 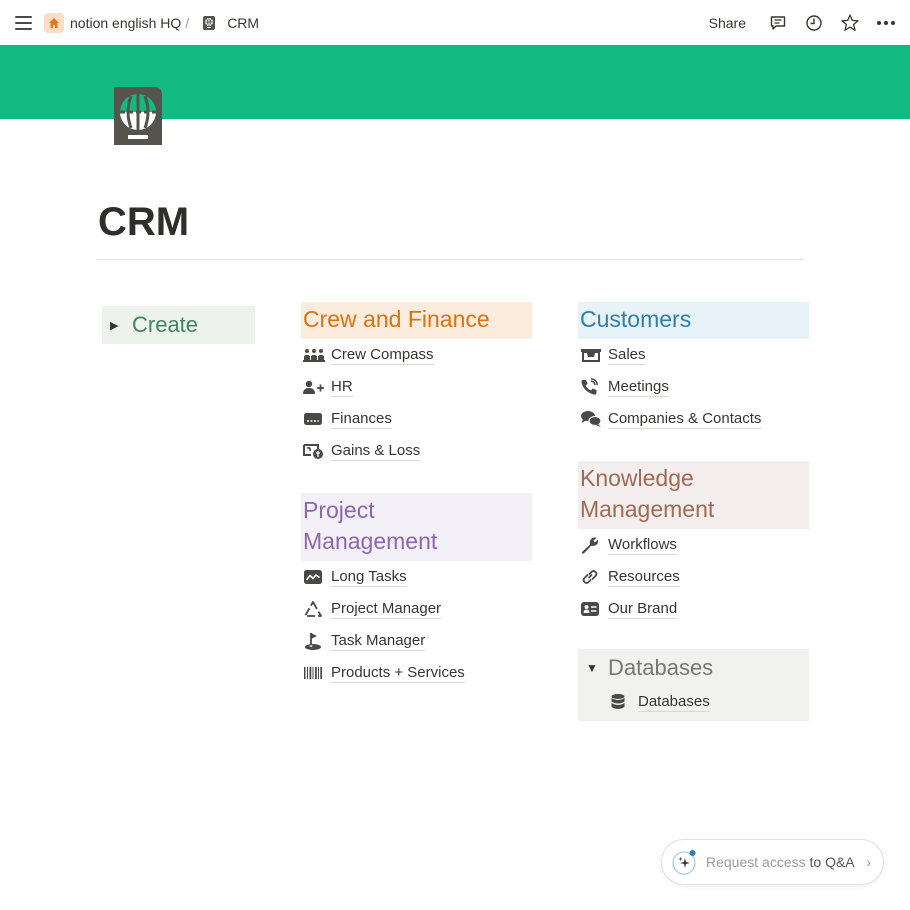 What do you see at coordinates (622, 702) in the screenshot?
I see `database-icon` at bounding box center [622, 702].